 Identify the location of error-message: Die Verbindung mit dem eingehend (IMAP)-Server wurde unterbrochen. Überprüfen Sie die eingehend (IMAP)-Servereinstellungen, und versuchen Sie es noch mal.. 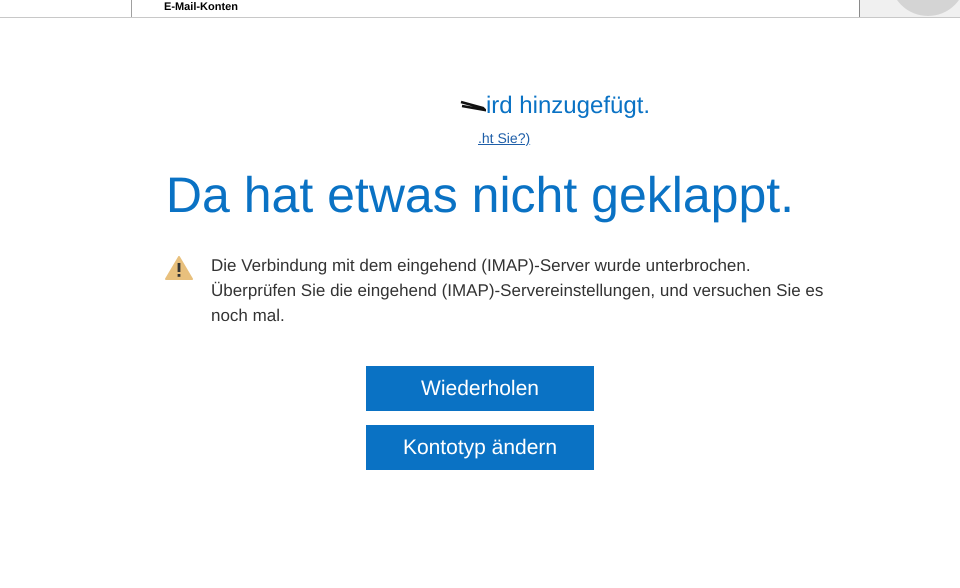
(517, 291).